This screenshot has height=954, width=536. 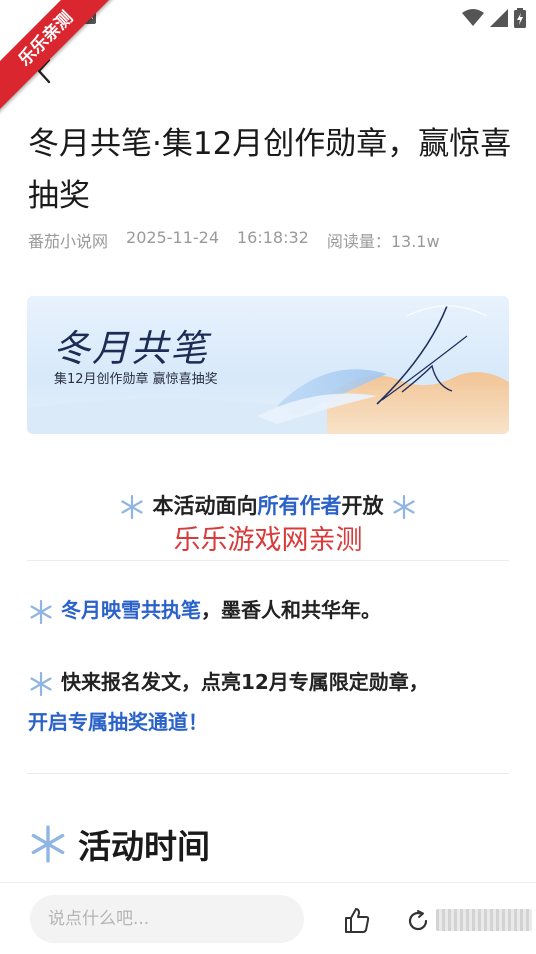 I want to click on status-icons, so click(x=494, y=18).